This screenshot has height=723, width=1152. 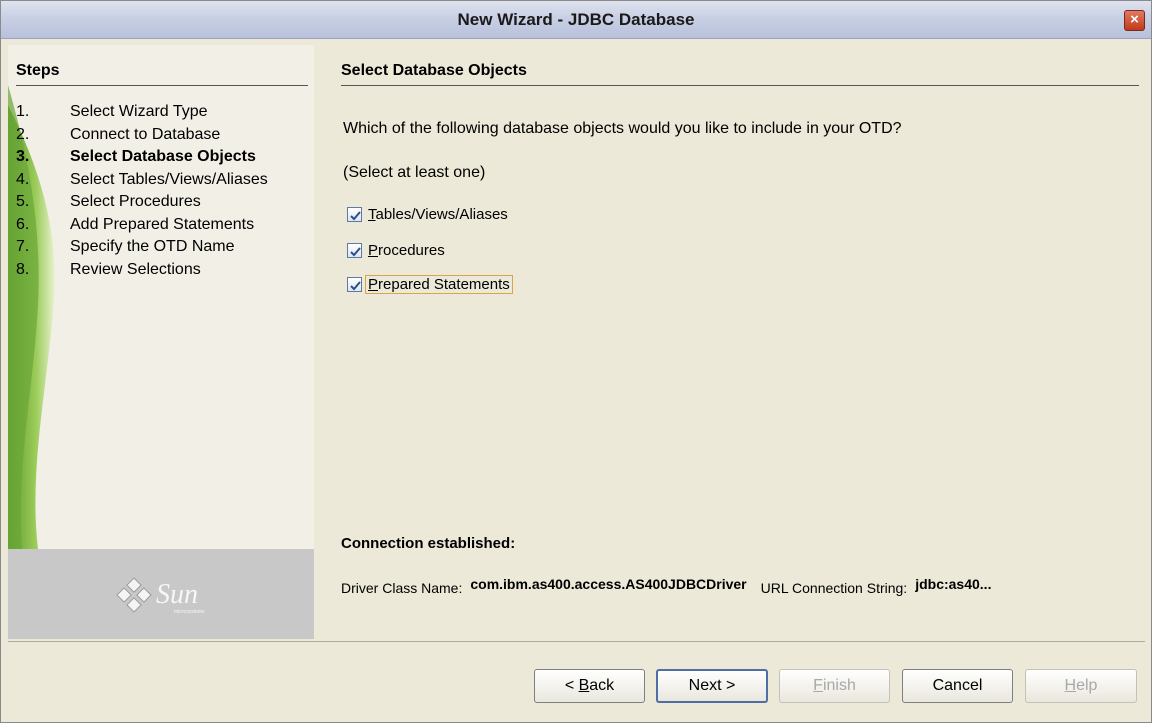 I want to click on title-bar: New Wizard - JDBC Database ×, so click(x=576, y=20).